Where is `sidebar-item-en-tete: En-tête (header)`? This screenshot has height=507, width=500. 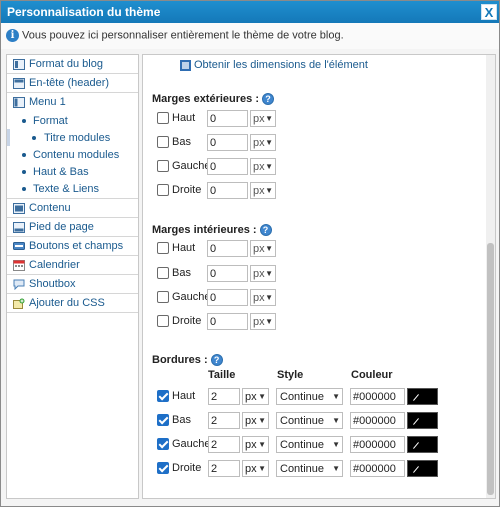
sidebar-item-en-tete: En-tête (header) is located at coordinates (72, 83).